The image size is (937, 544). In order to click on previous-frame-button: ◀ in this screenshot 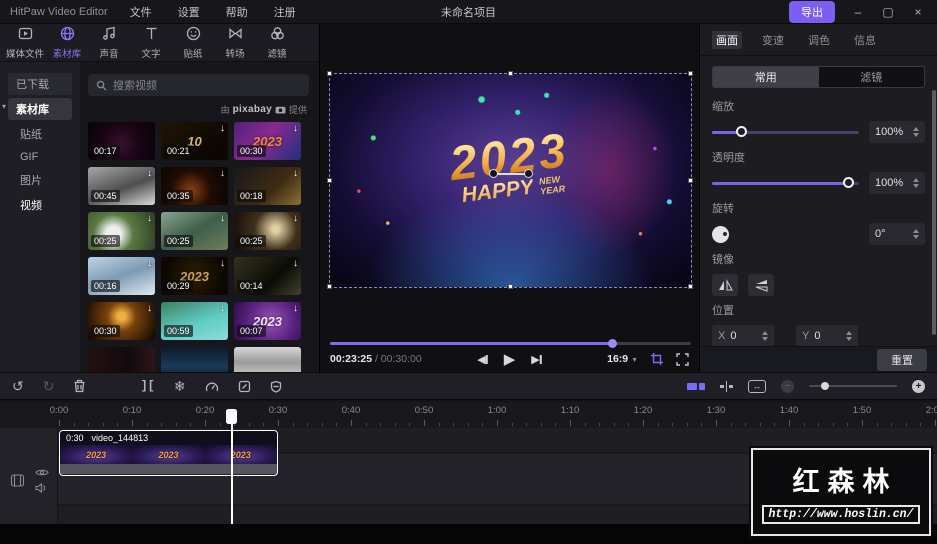, I will do `click(482, 359)`.